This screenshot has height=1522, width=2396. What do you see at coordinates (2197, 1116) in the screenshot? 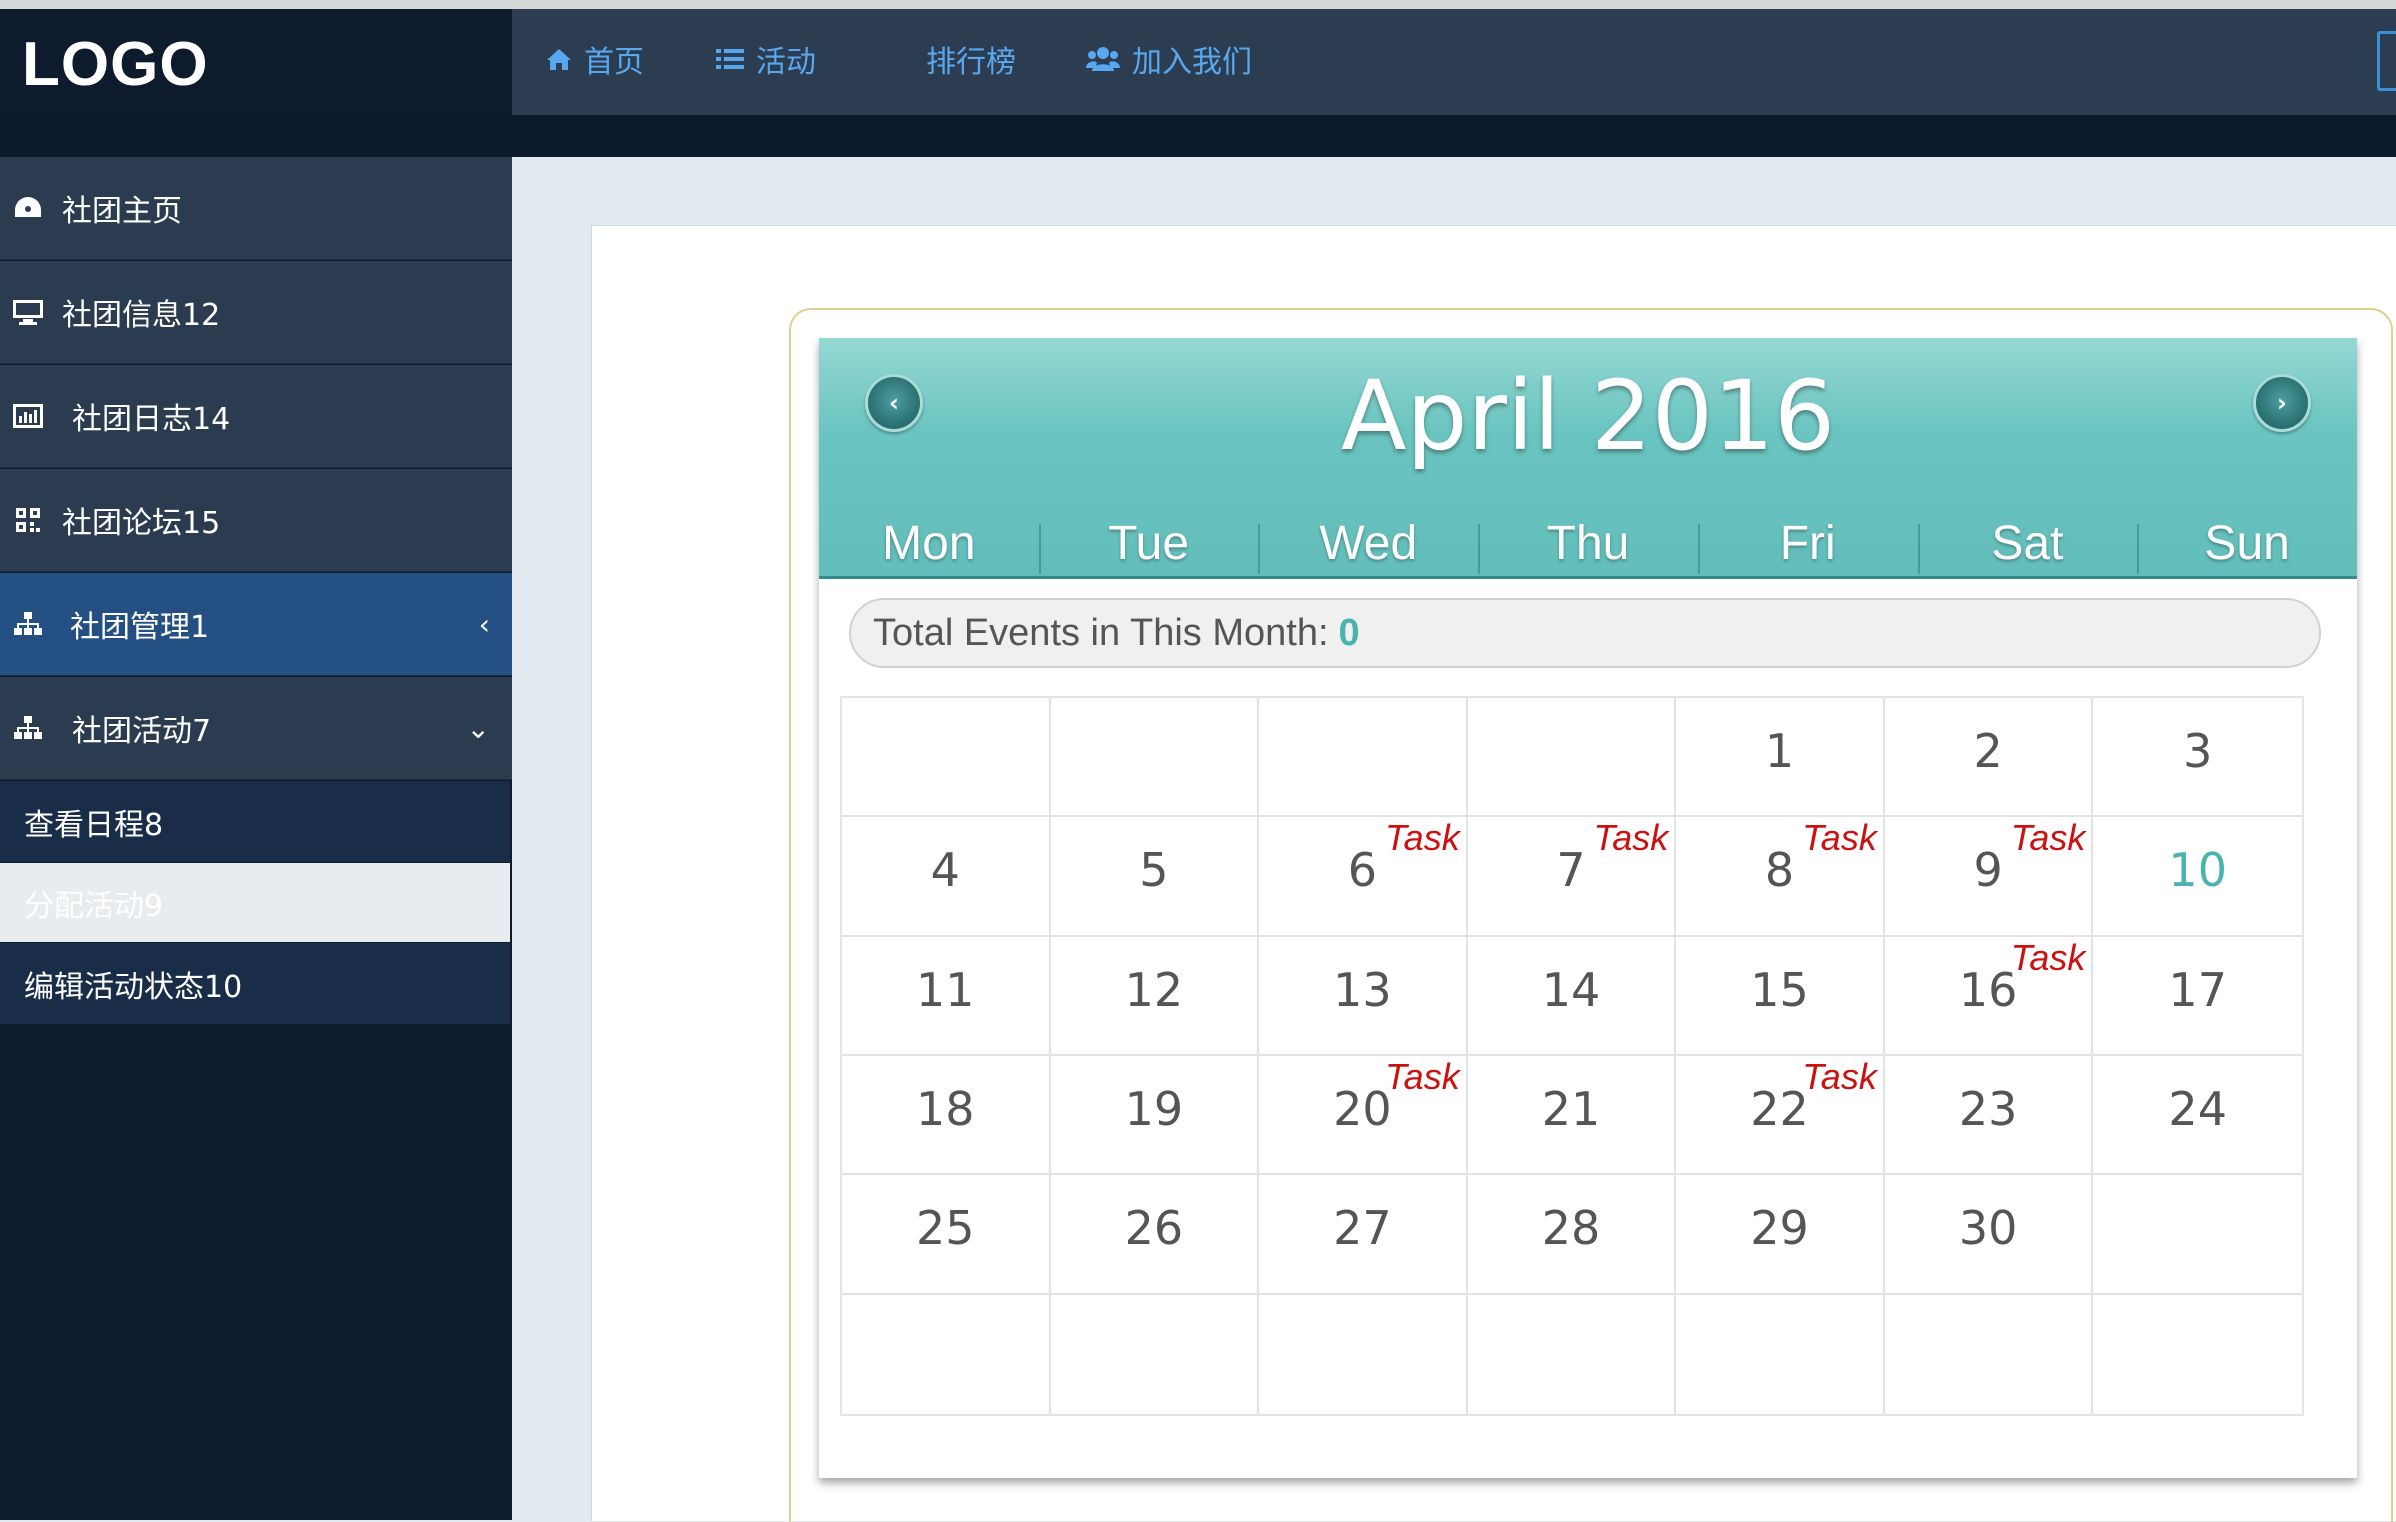
I see `day-cell: 24` at bounding box center [2197, 1116].